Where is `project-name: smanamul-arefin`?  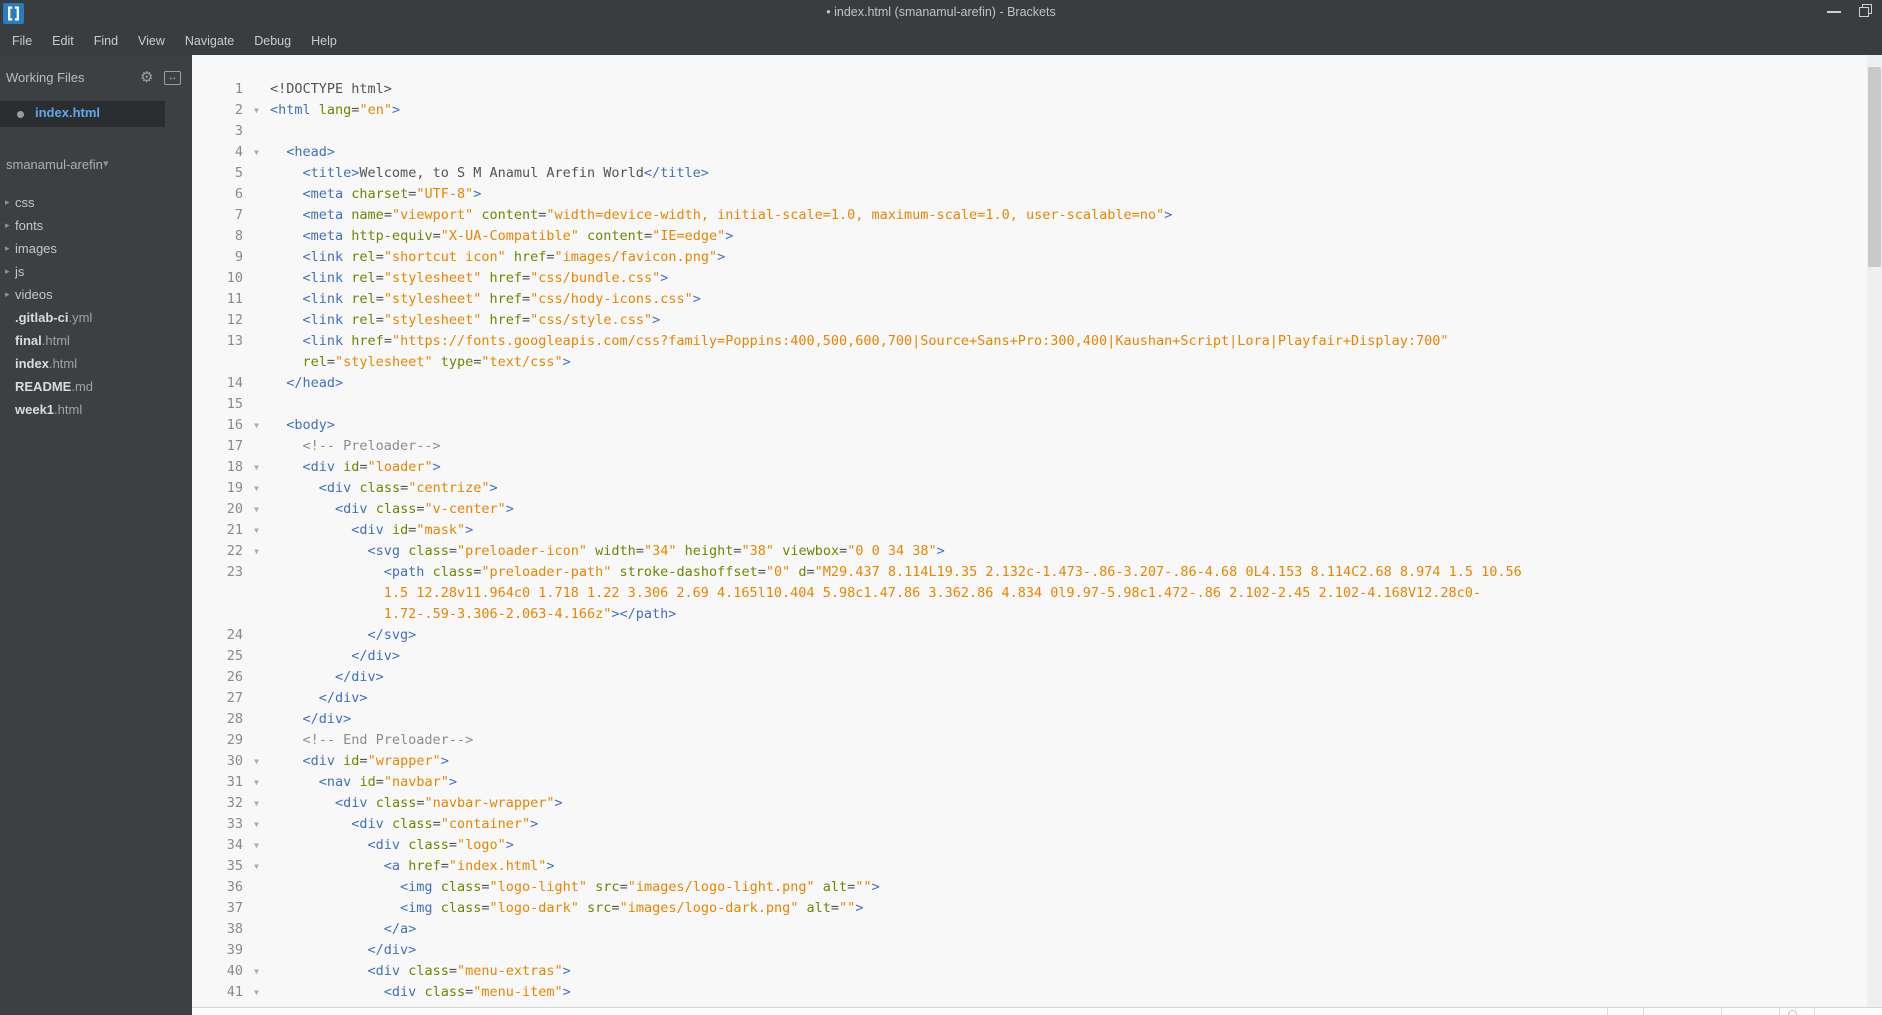
project-name: smanamul-arefin is located at coordinates (54, 164).